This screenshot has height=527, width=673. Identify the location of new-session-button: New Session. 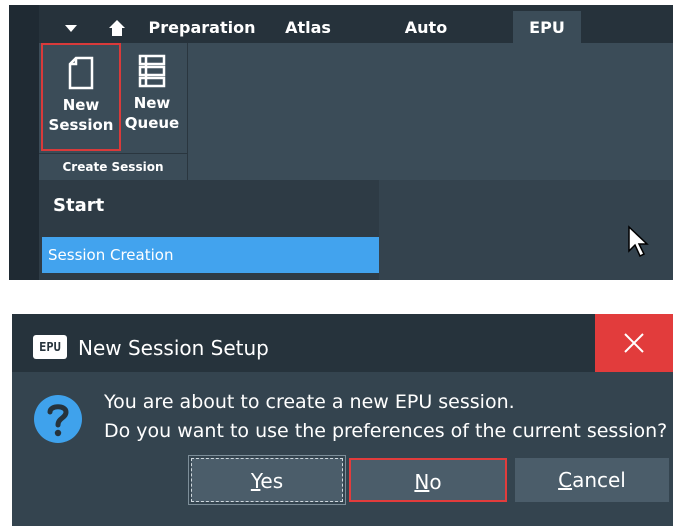
(81, 97).